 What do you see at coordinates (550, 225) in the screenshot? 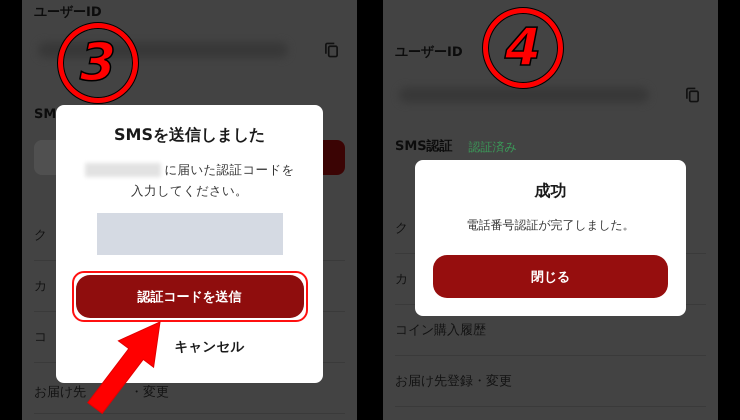
I see `dialog-message: 電話番号認証が完了しました。` at bounding box center [550, 225].